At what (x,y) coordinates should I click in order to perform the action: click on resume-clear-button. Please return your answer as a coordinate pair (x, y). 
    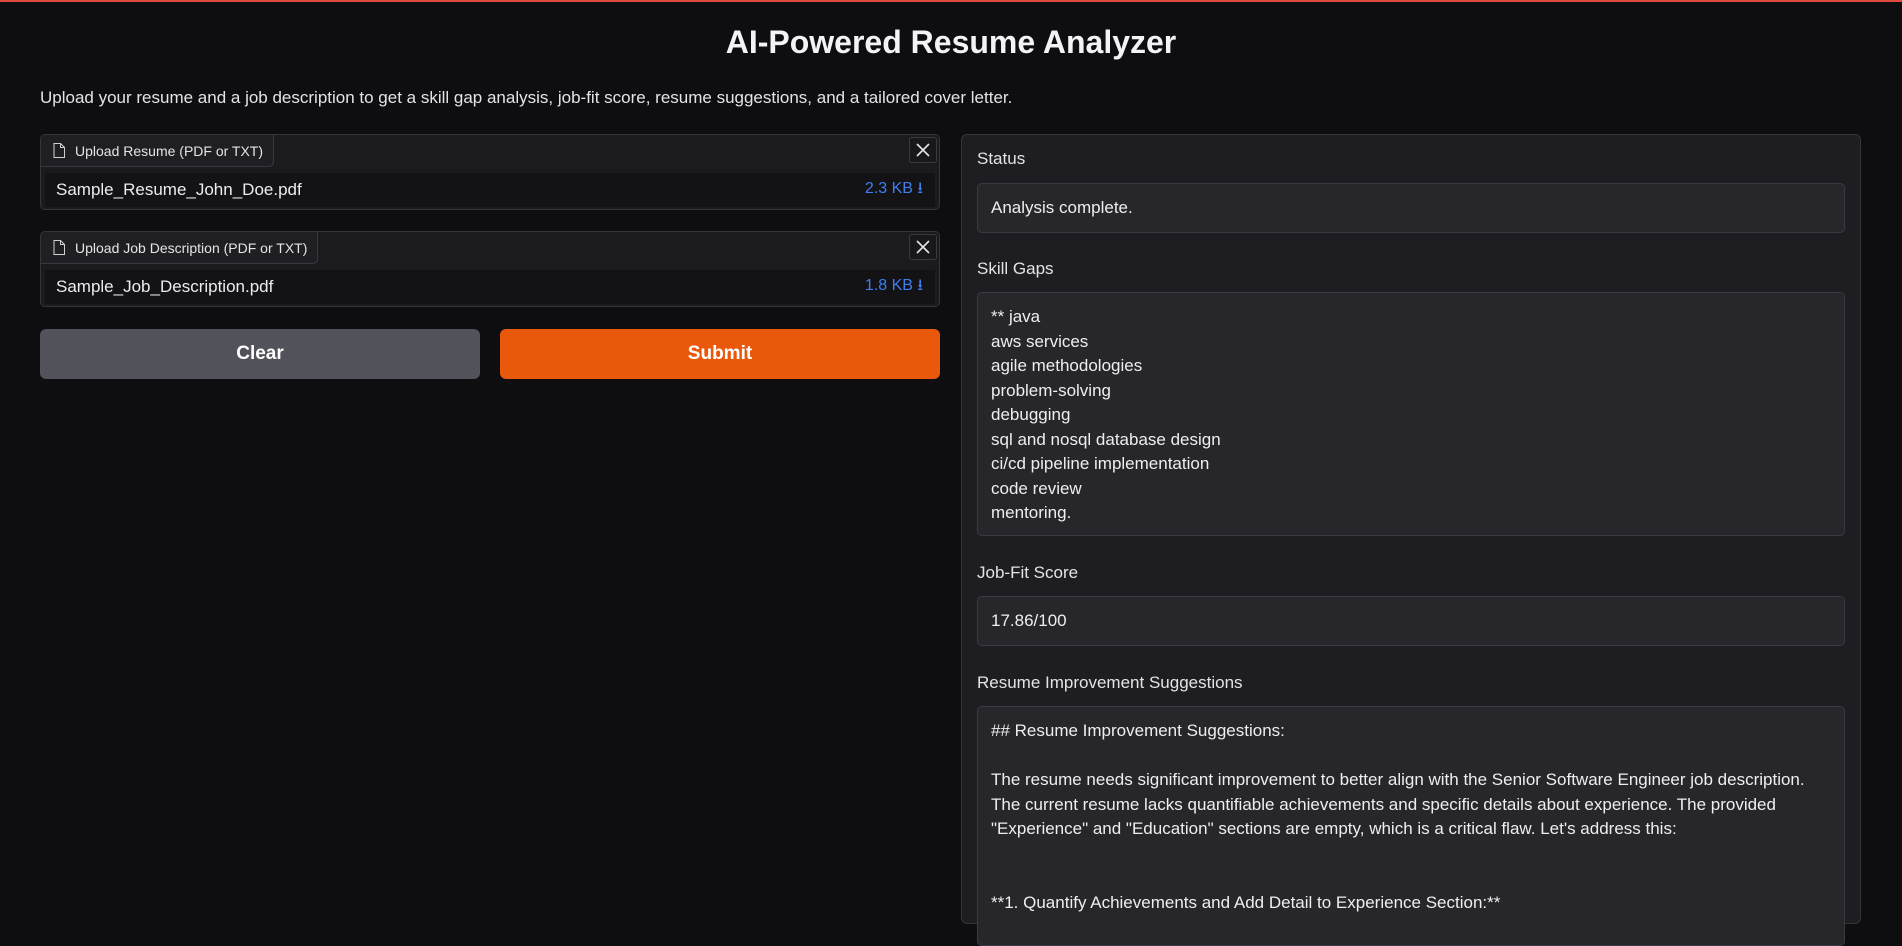
    Looking at the image, I should click on (923, 150).